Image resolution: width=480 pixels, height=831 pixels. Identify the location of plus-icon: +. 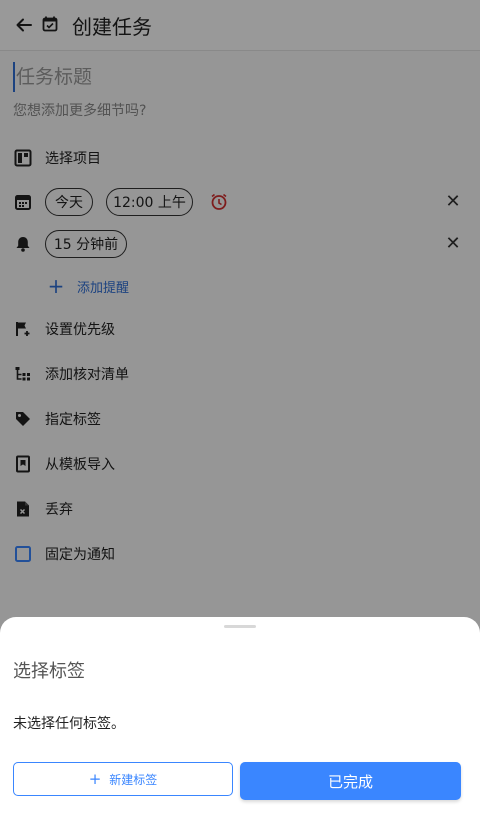
(95, 778).